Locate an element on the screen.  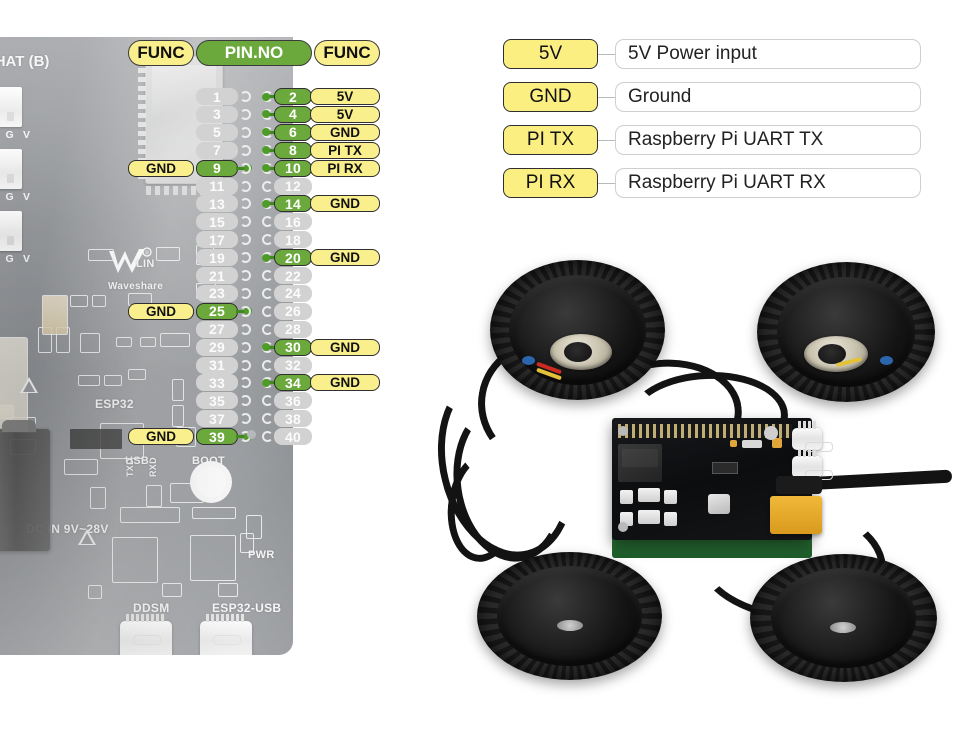
pin-number-even: 12 is located at coordinates (293, 186).